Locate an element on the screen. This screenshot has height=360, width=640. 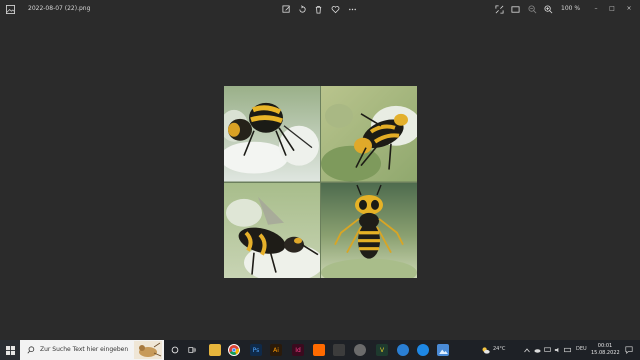
keyboard-icon is located at coordinates (567, 350).